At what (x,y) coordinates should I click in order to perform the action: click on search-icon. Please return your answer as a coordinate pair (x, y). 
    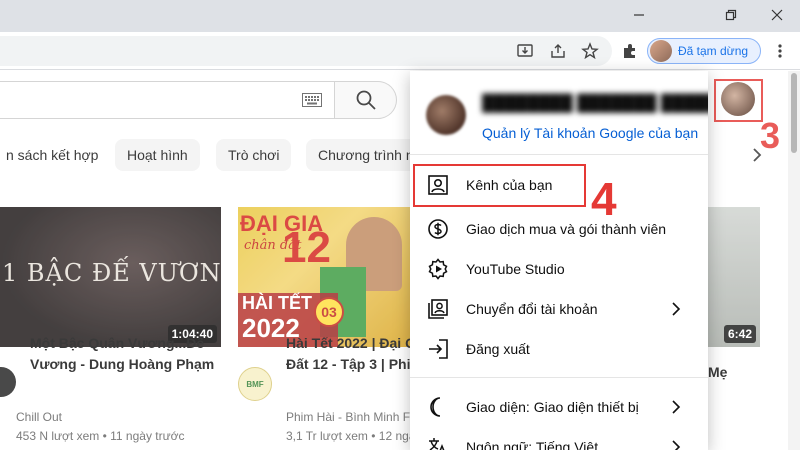
    Looking at the image, I should click on (366, 100).